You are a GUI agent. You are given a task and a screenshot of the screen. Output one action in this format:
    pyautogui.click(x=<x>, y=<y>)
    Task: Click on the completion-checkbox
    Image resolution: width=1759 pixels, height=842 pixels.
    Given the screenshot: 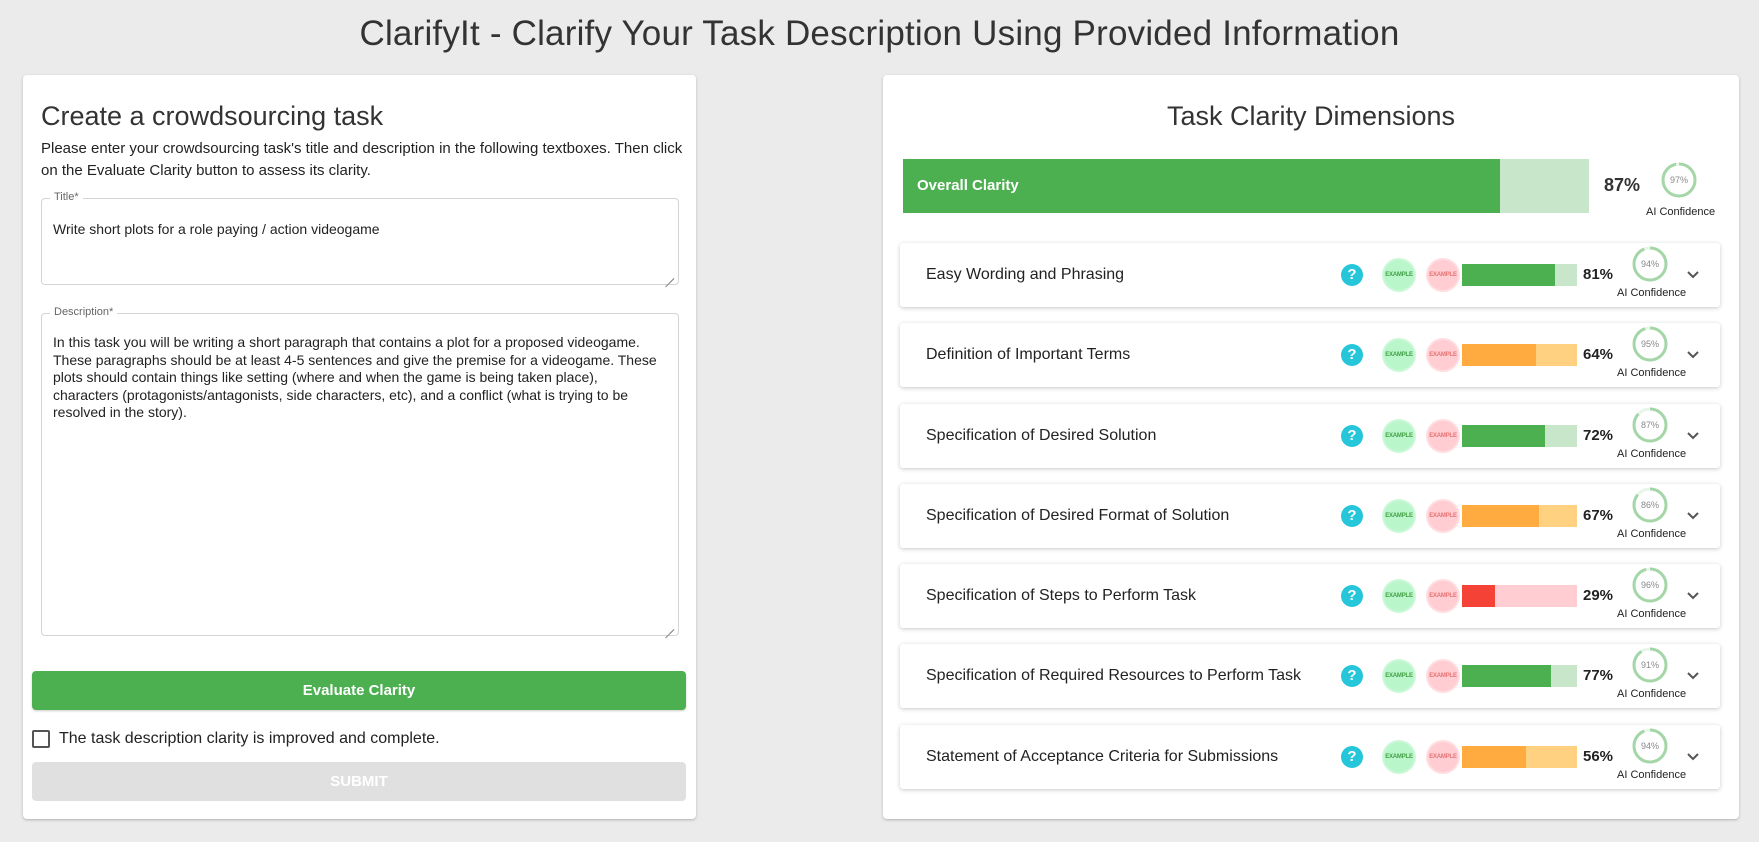 What is the action you would take?
    pyautogui.click(x=41, y=739)
    